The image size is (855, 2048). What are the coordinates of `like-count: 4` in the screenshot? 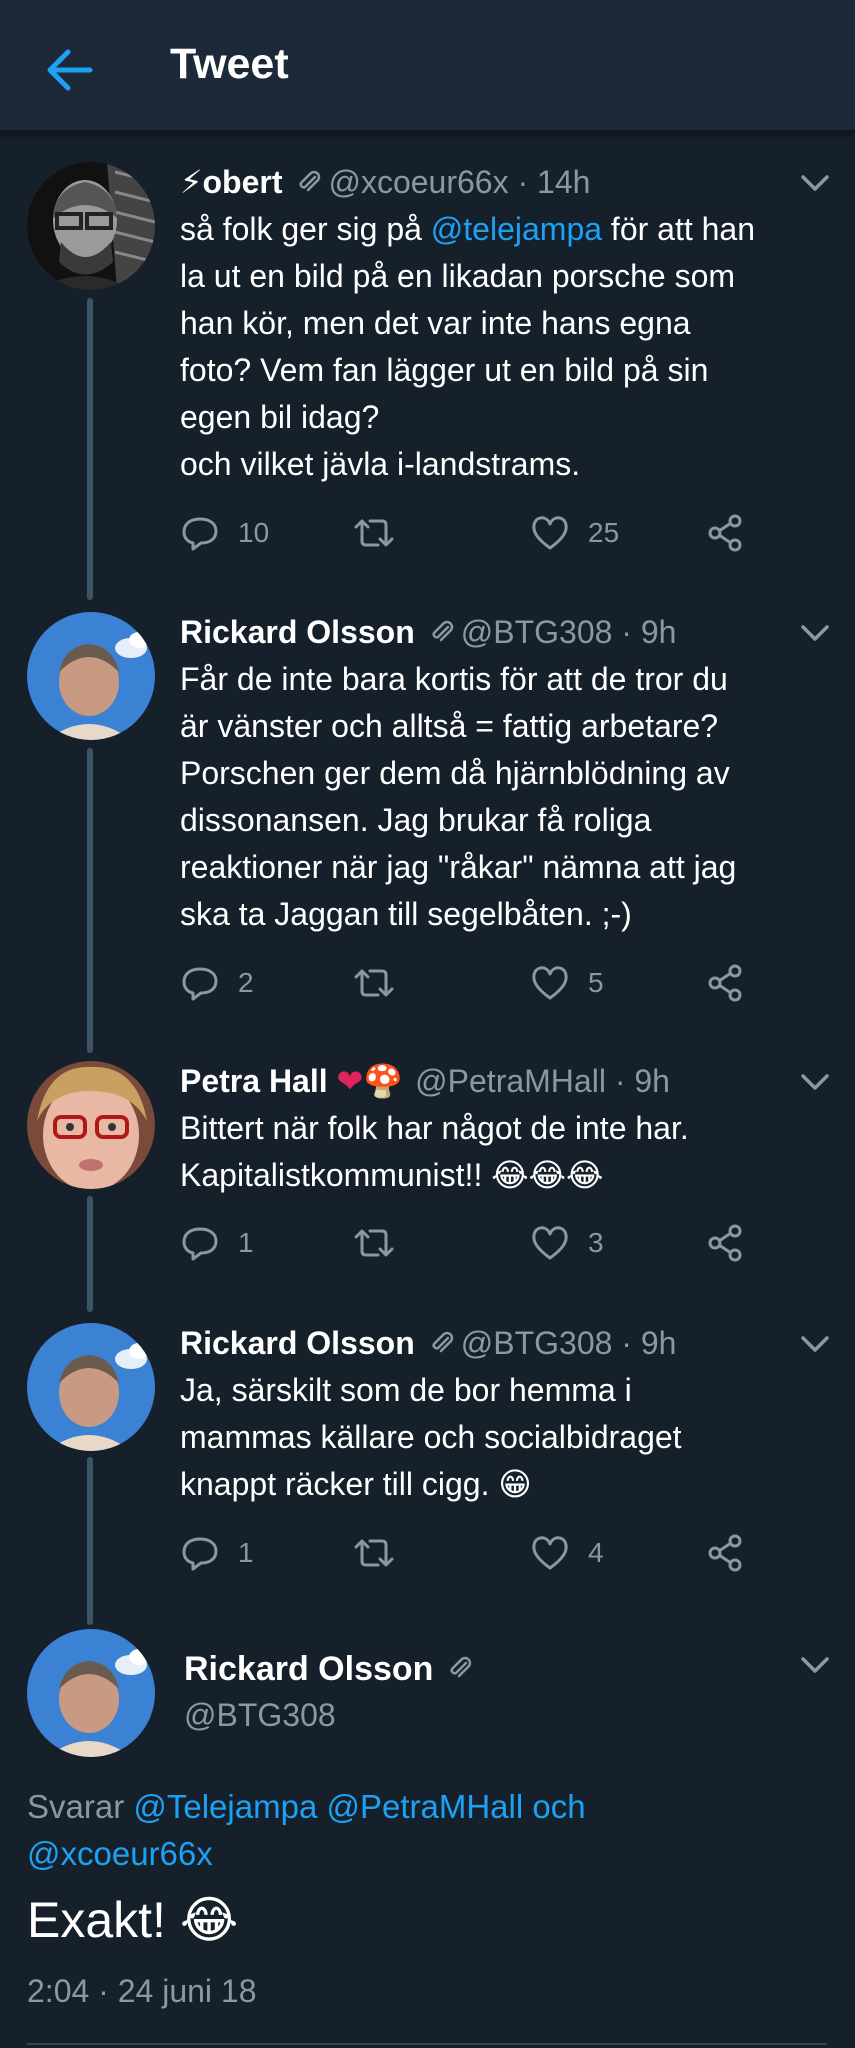 It's located at (596, 1552).